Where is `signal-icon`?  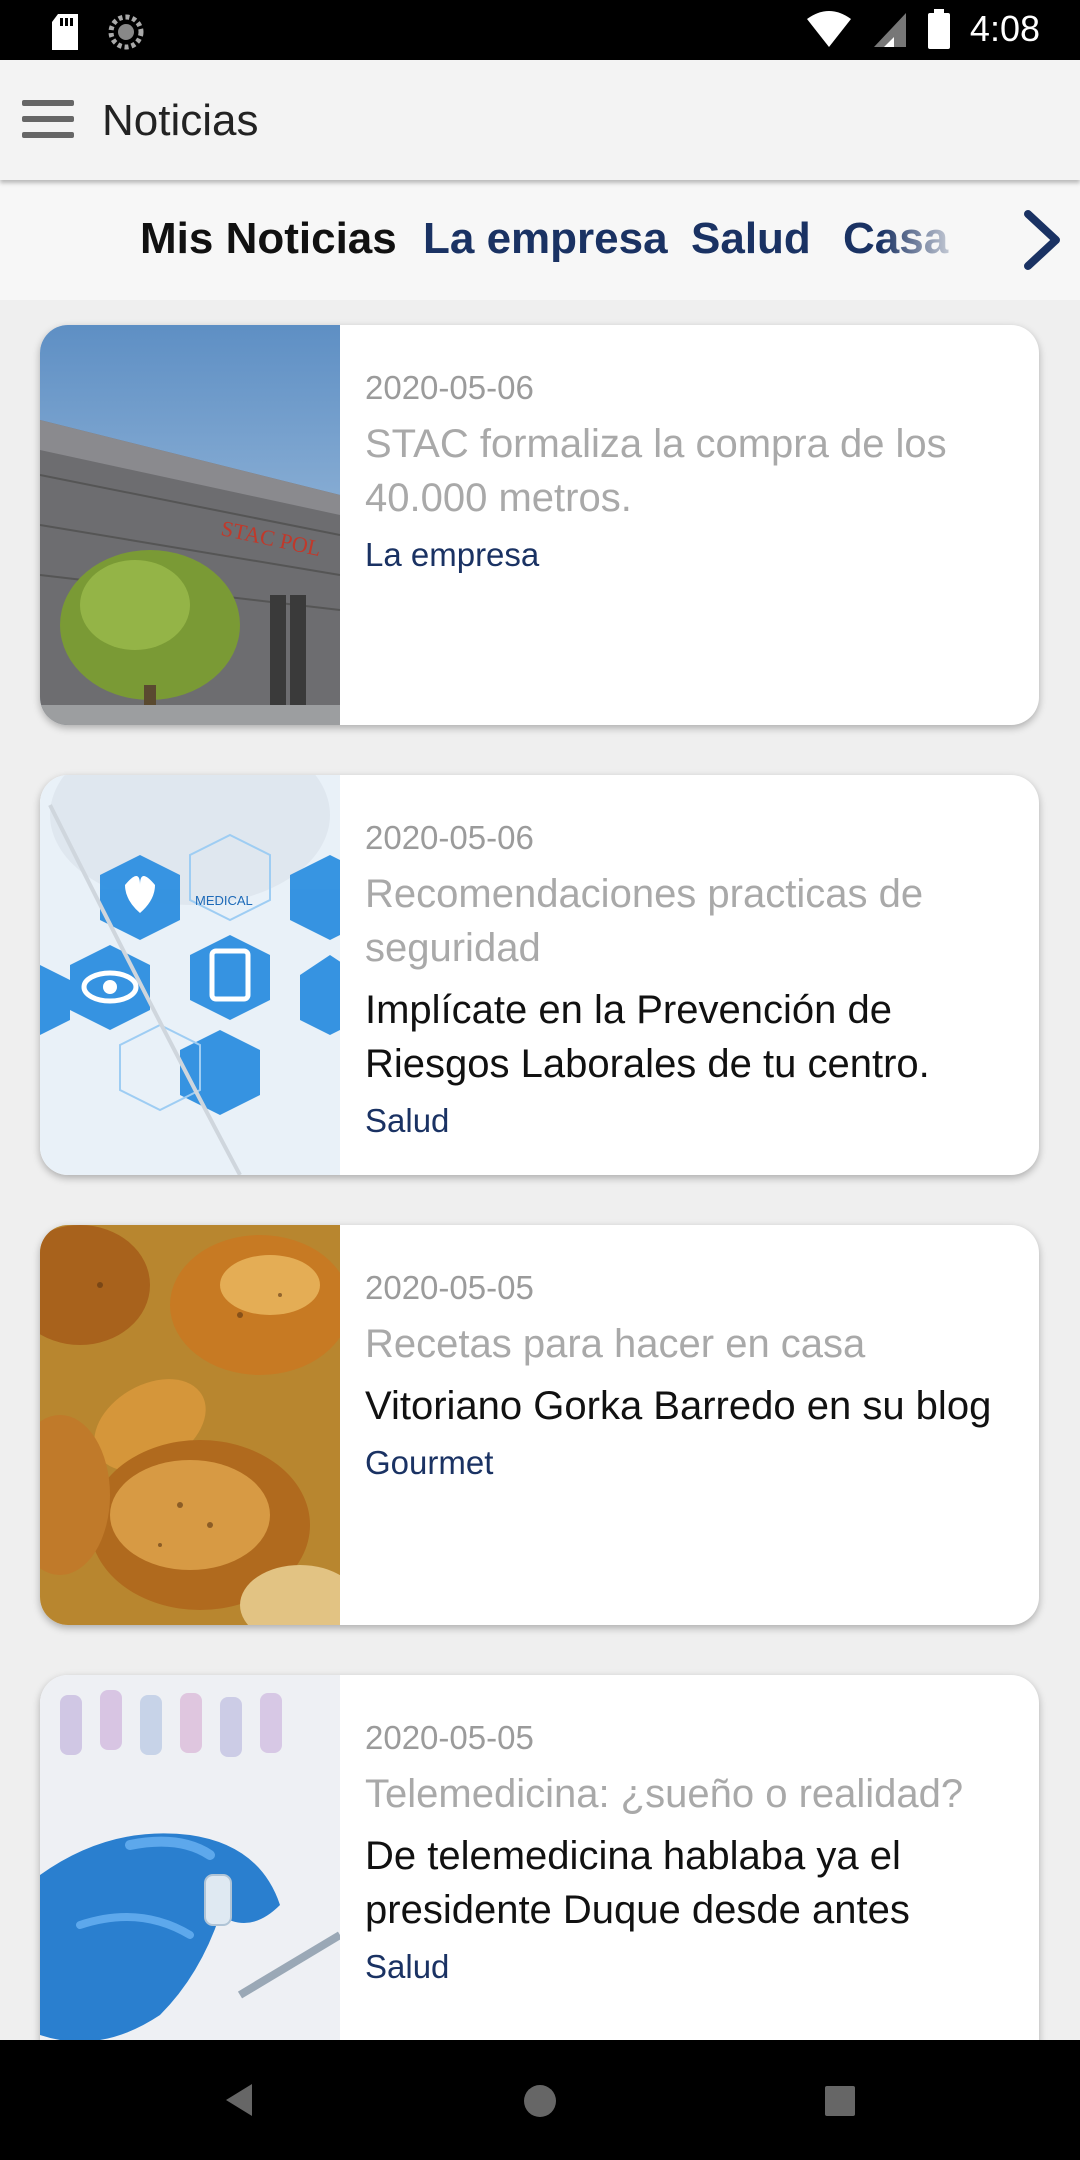
signal-icon is located at coordinates (889, 30).